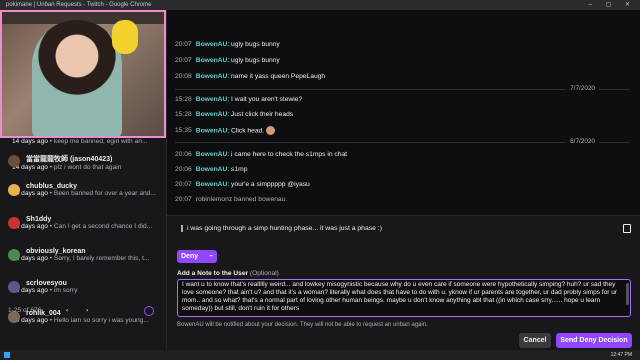 This screenshot has width=640, height=360. Describe the element at coordinates (627, 228) in the screenshot. I see `report-flag-icon` at that location.